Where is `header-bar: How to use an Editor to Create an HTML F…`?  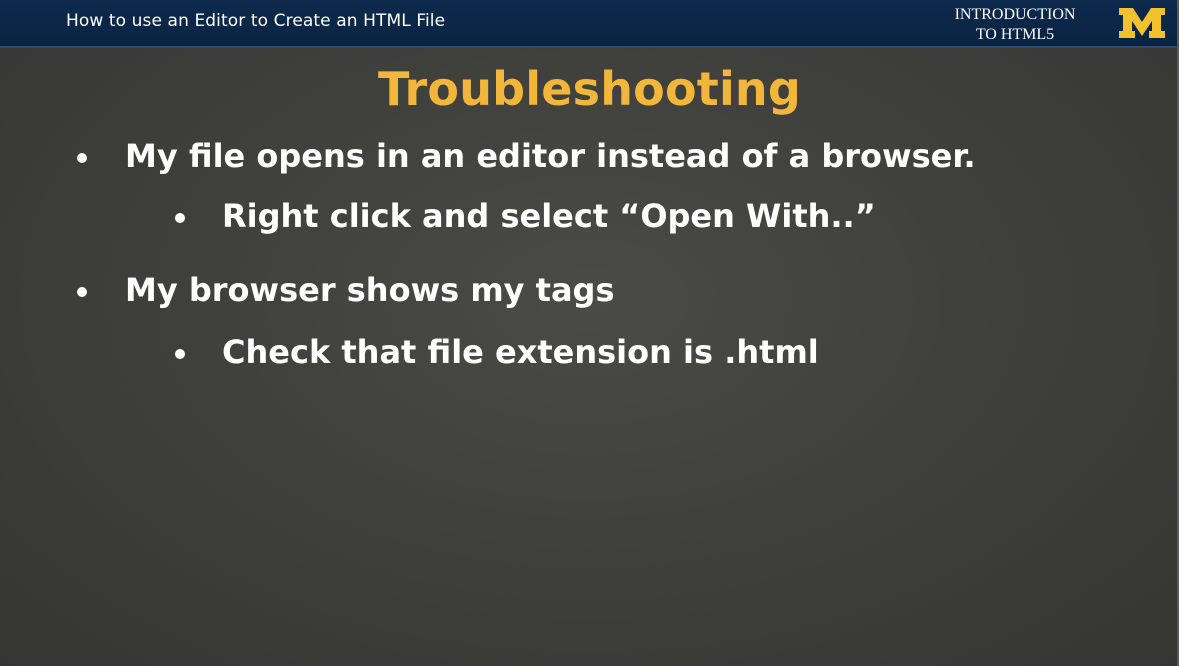 header-bar: How to use an Editor to Create an HTML F… is located at coordinates (589, 24).